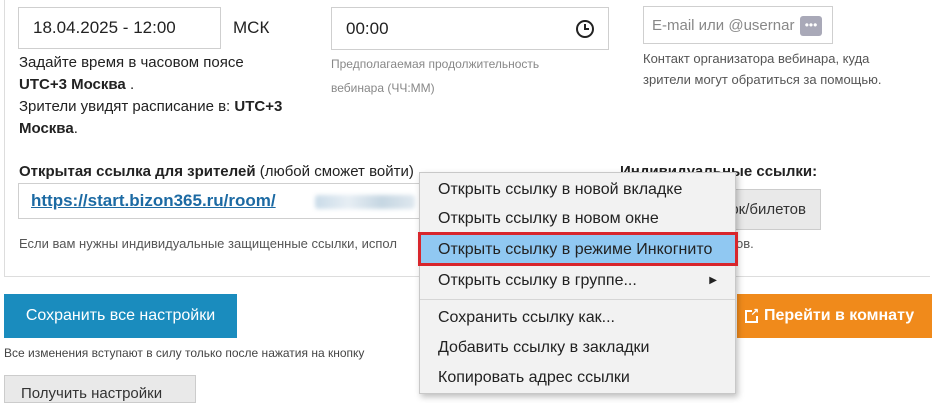 The width and height of the screenshot is (932, 403). I want to click on menu-label: Открыть ссылку в новой вкладке, so click(560, 189).